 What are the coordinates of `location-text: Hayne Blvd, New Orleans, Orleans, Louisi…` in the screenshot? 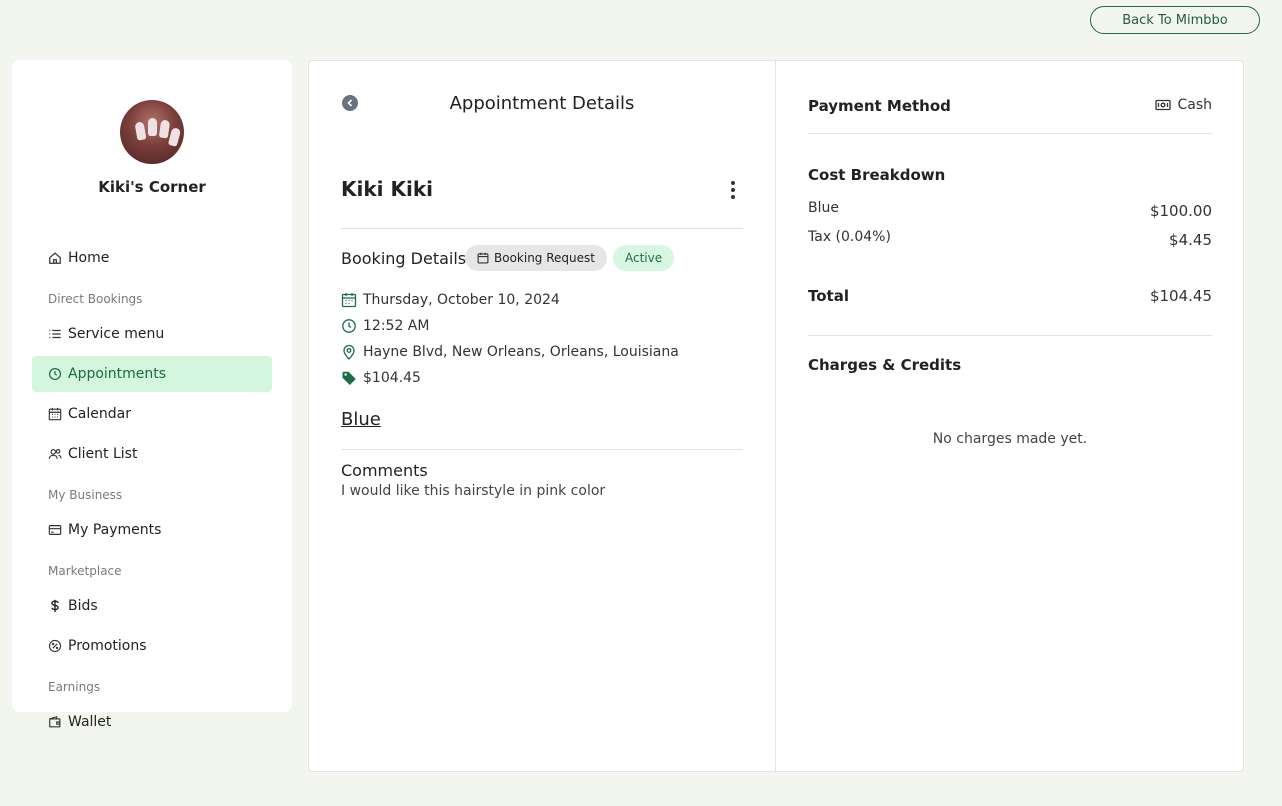 It's located at (521, 352).